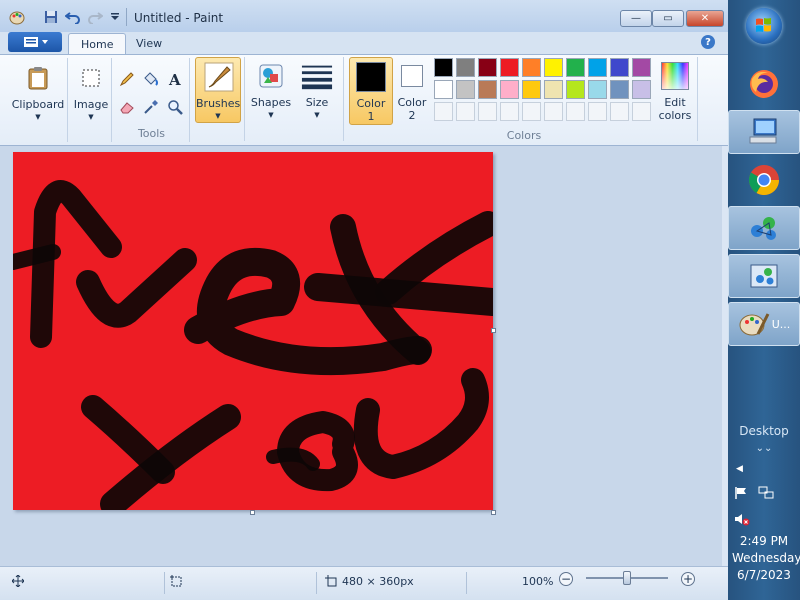  What do you see at coordinates (766, 558) in the screenshot?
I see `clock-day: Wednesday` at bounding box center [766, 558].